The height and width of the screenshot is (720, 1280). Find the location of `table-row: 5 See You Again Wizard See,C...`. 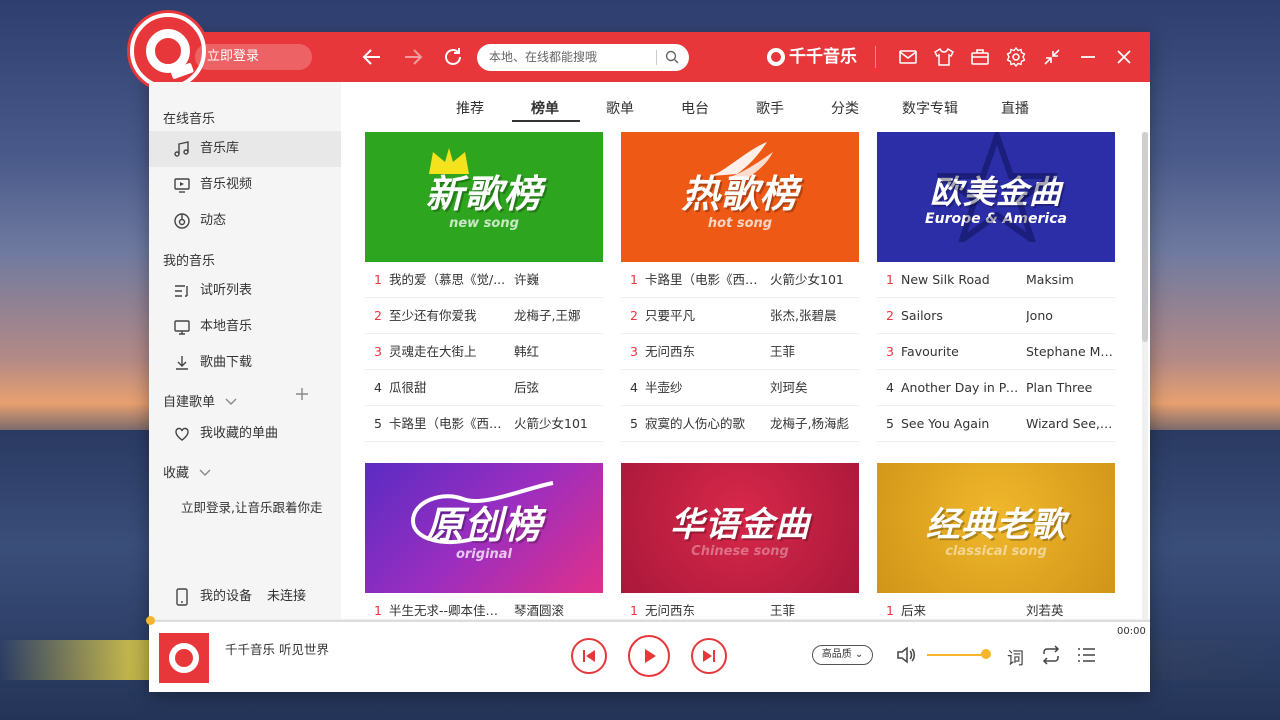

table-row: 5 See You Again Wizard See,C... is located at coordinates (996, 424).